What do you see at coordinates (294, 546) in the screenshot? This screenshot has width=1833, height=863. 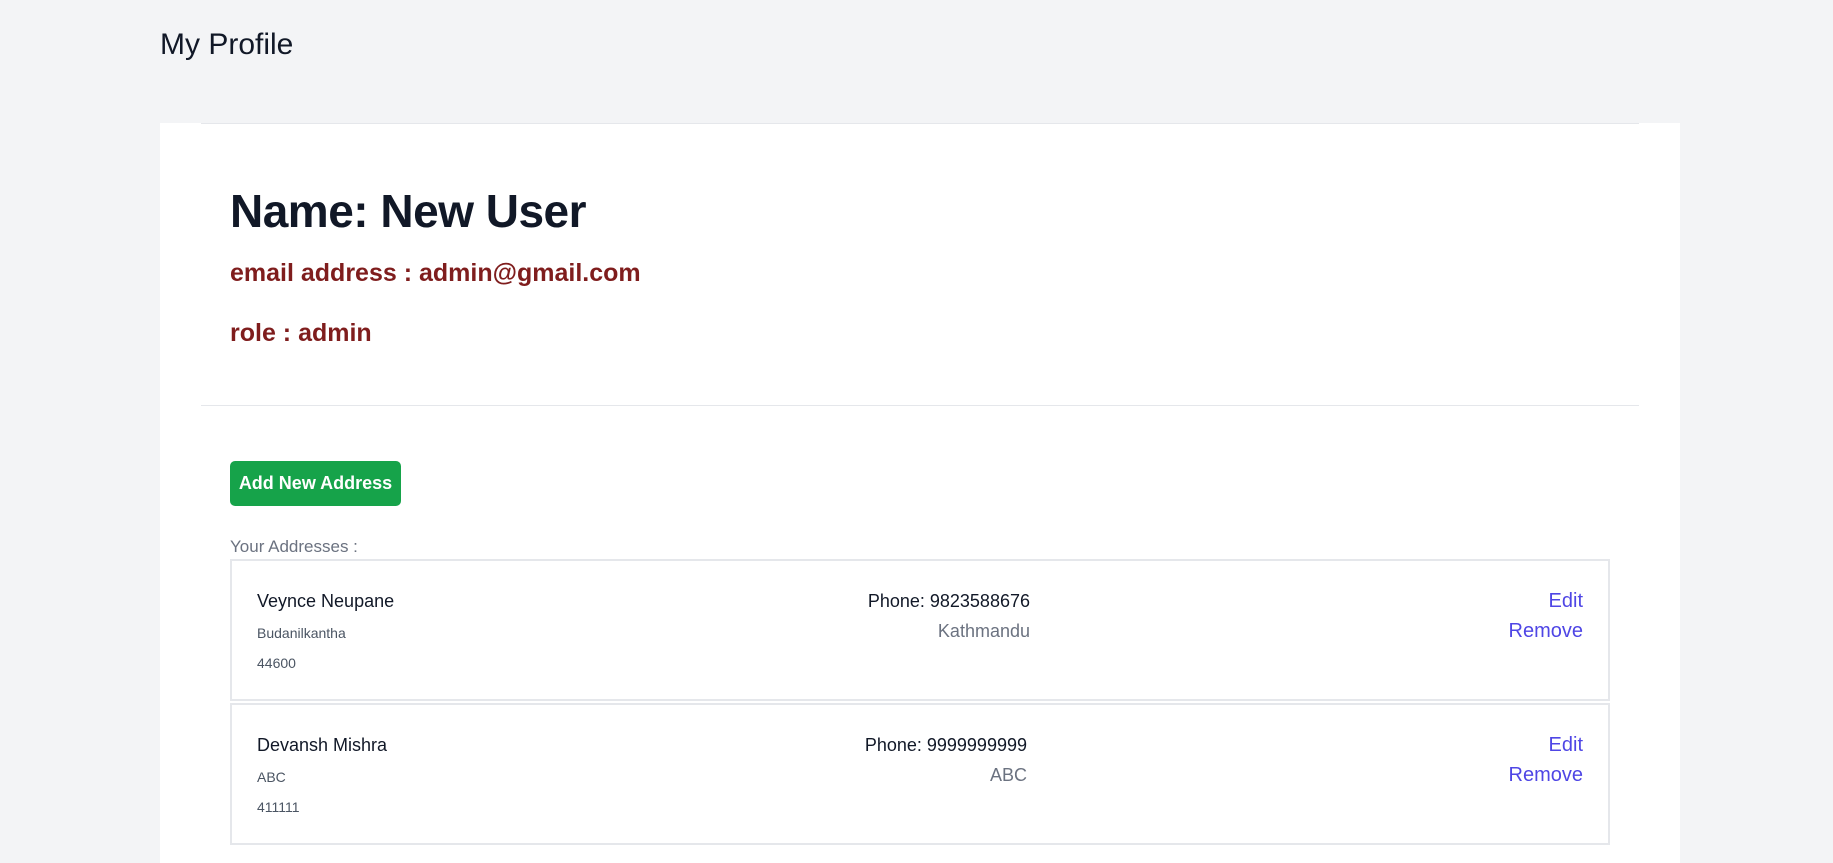 I see `addresses-label: Your Addresses :` at bounding box center [294, 546].